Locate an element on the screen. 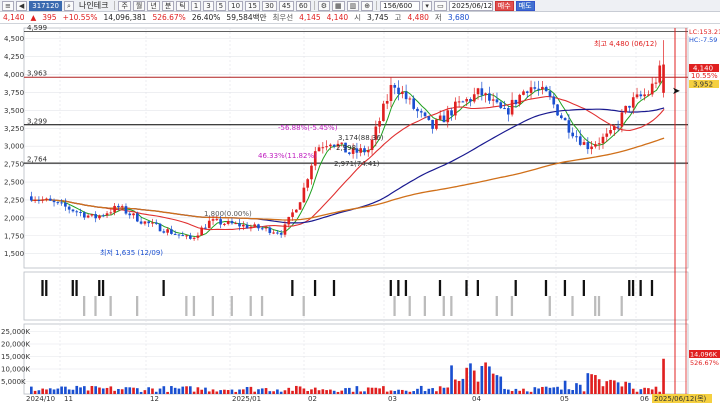  interval-60-button: 60 is located at coordinates (303, 5).